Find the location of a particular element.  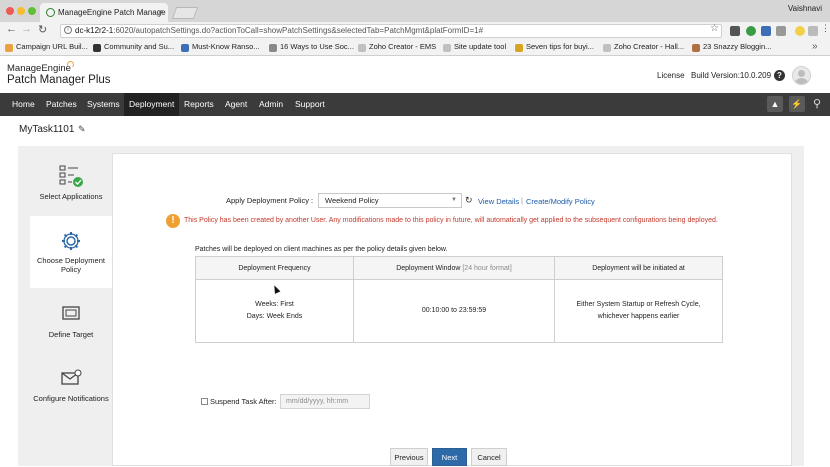

menu-patches: Patches is located at coordinates (61, 104).